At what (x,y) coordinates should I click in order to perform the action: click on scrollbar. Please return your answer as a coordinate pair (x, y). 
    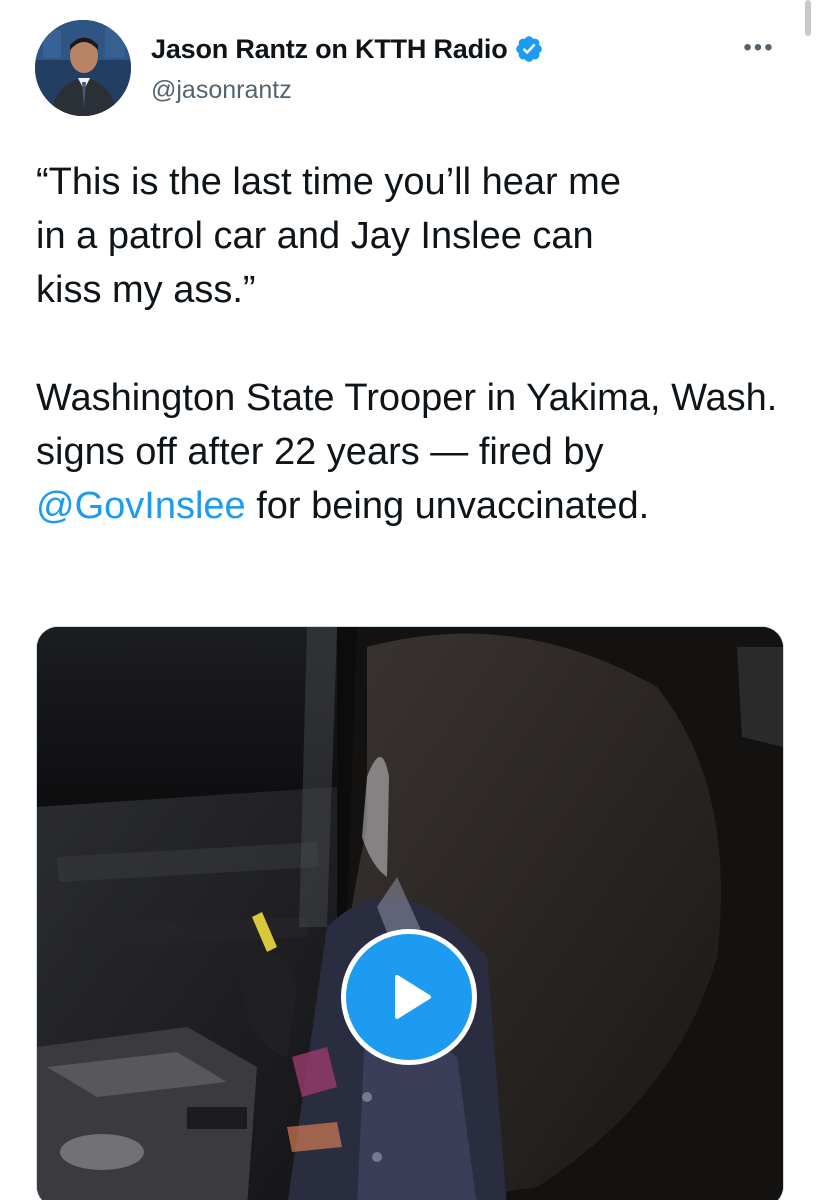
    Looking at the image, I should click on (808, 18).